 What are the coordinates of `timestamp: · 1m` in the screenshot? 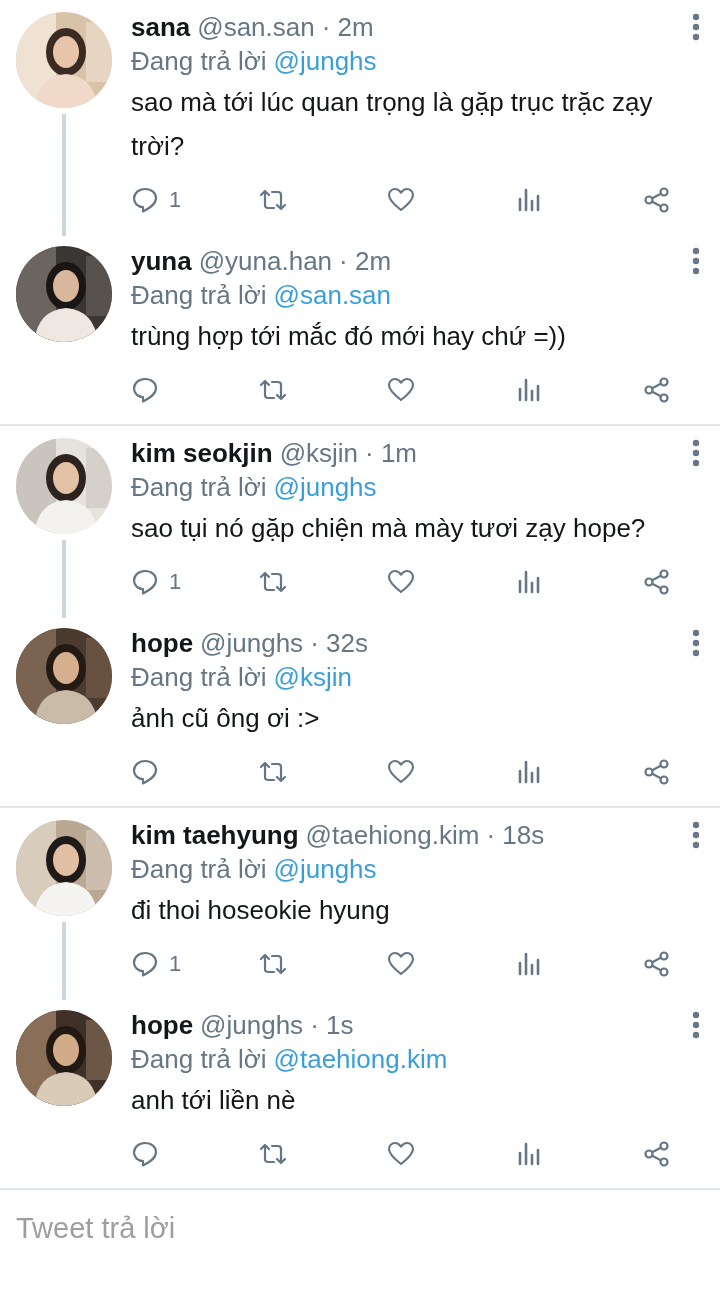 It's located at (391, 453).